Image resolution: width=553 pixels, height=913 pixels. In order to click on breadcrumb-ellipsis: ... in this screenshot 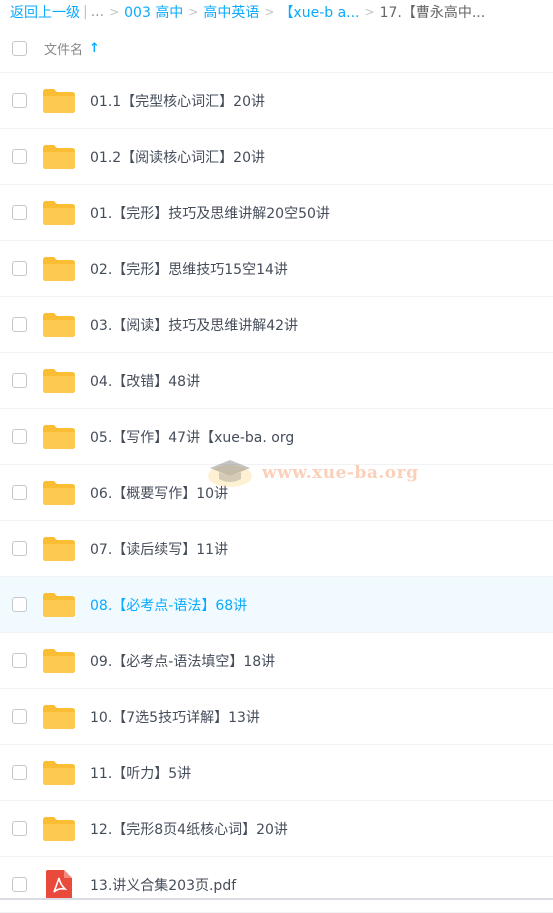, I will do `click(97, 12)`.